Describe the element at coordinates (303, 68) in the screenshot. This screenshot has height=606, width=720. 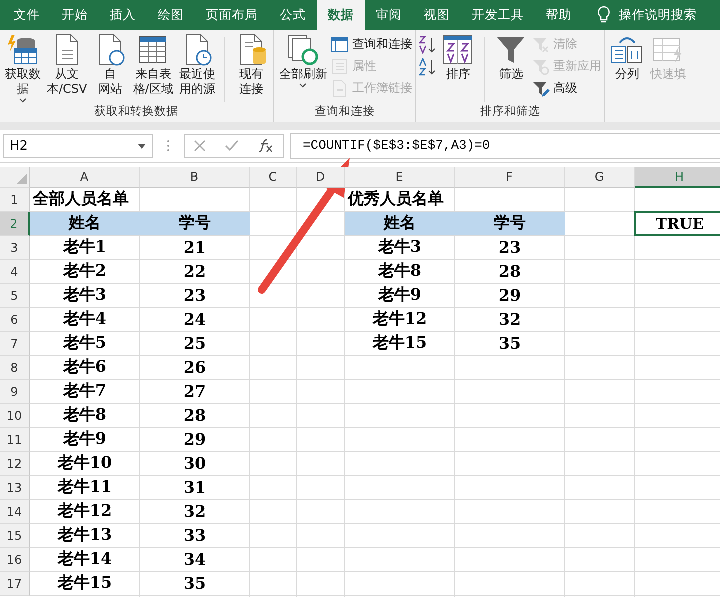
I see `ribbon-button: 全部刷新` at that location.